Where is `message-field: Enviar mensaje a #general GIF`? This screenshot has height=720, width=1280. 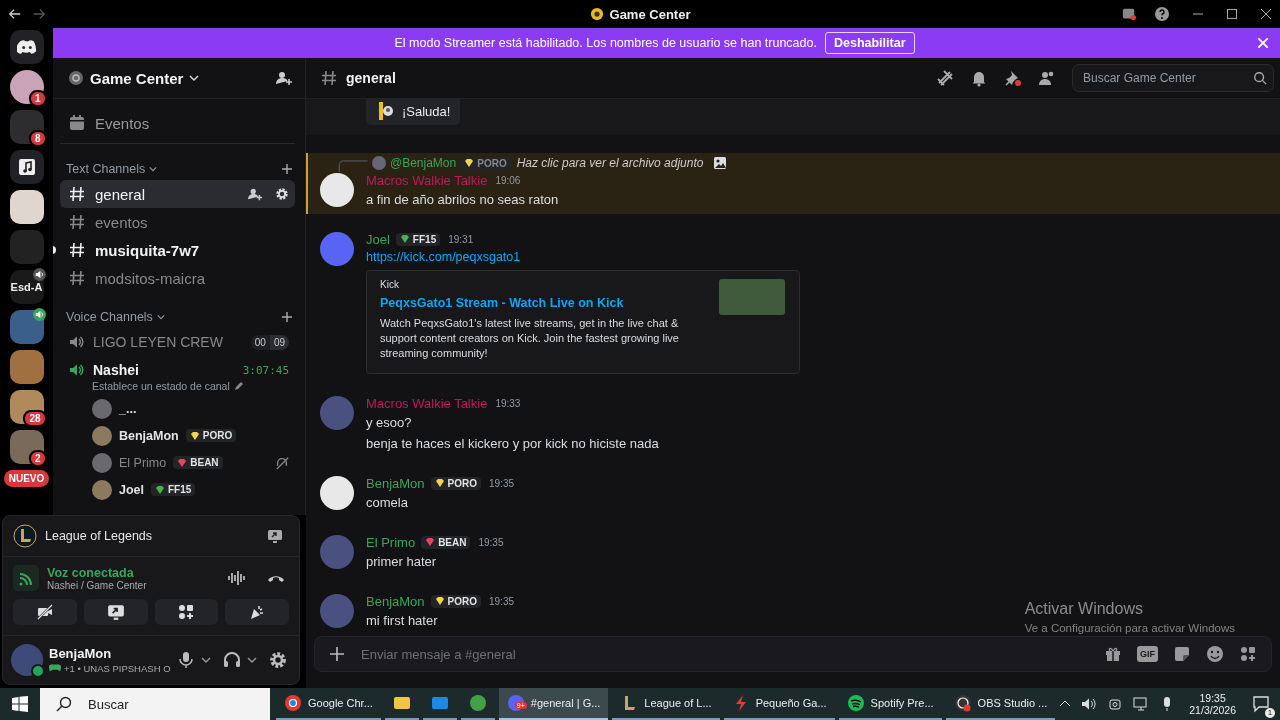
message-field: Enviar mensaje a #general GIF is located at coordinates (793, 654).